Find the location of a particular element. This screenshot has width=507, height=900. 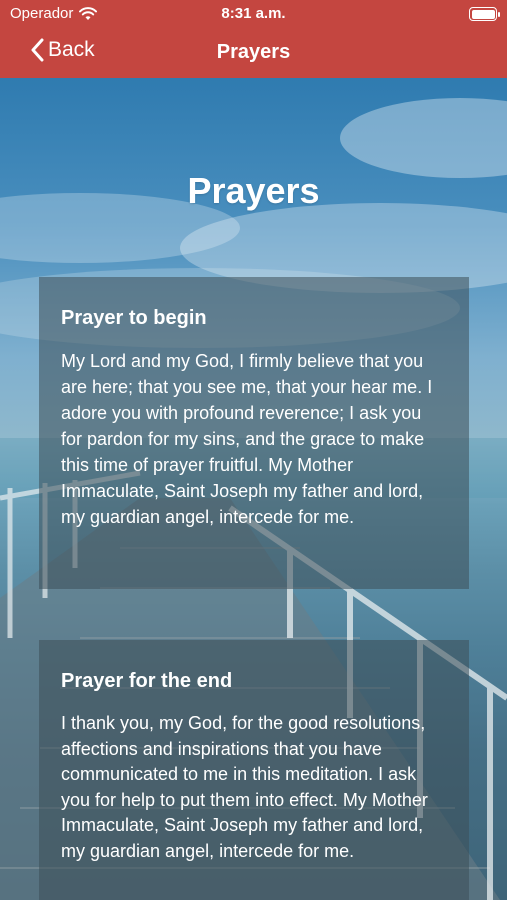

prayer-card-title: Prayer for the end is located at coordinates (147, 681).